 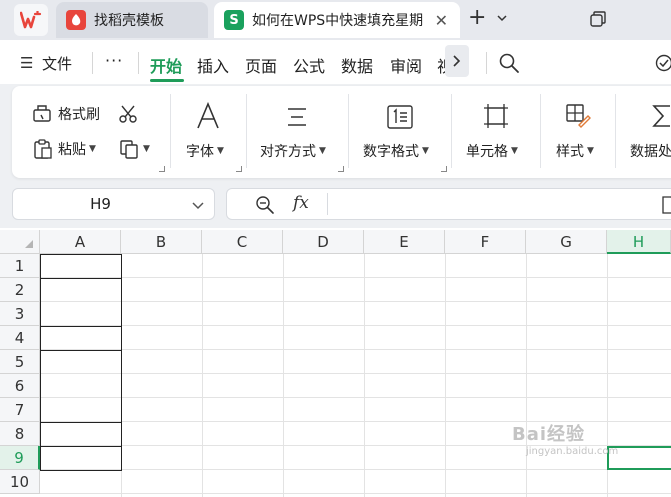 I want to click on menu-bar: ☰ 文件 ··· 开始 插入 页面 公式 数据 审阅 视, so click(x=335, y=62).